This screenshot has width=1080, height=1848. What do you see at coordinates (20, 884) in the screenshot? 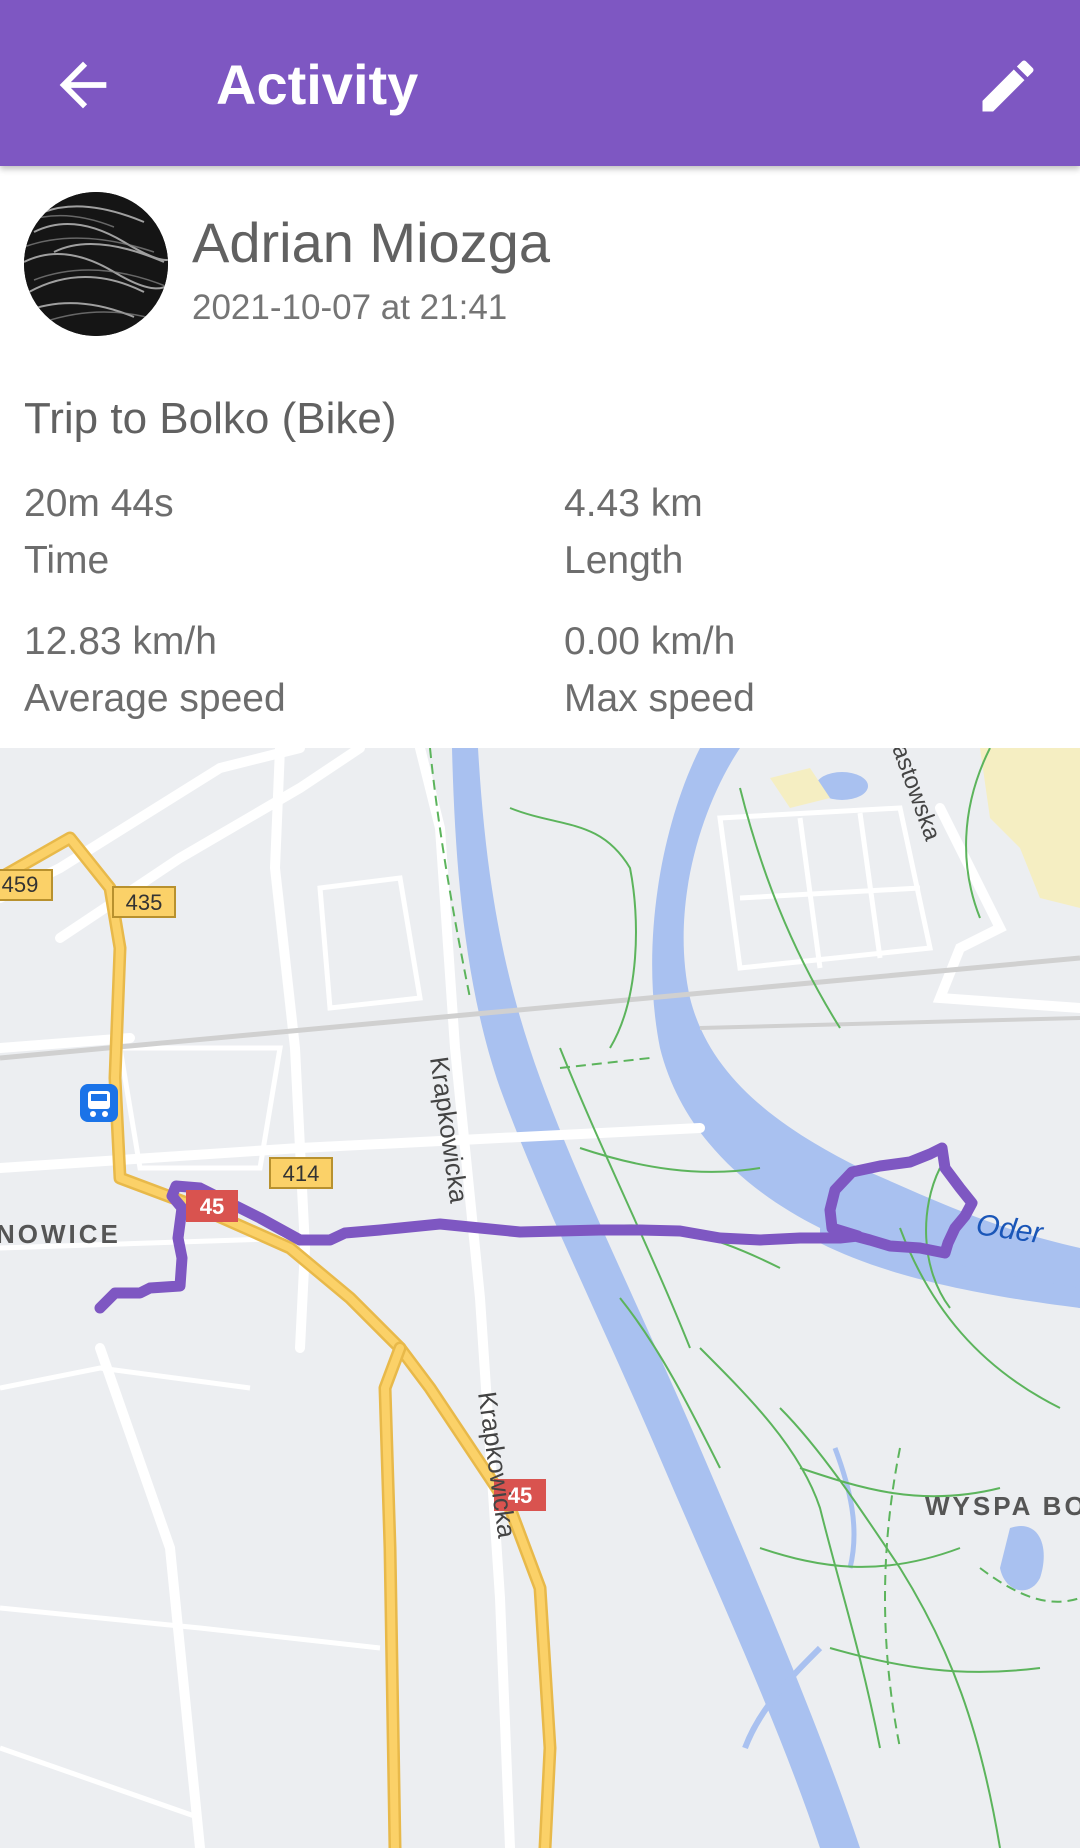
I see `svg-text: 459` at bounding box center [20, 884].